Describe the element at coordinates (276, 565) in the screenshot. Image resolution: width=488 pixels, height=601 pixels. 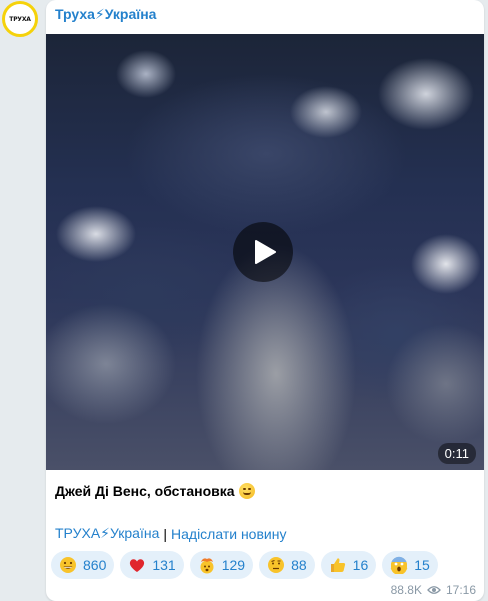
I see `raised-eyebrow-face-icon` at that location.